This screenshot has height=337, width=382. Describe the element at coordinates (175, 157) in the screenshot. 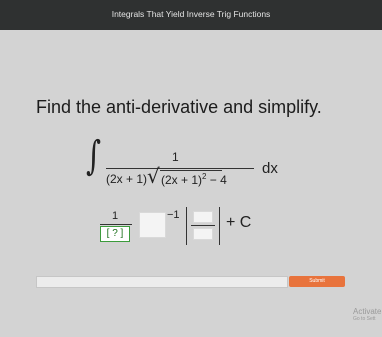

I see `integrand-numerator: 1` at that location.